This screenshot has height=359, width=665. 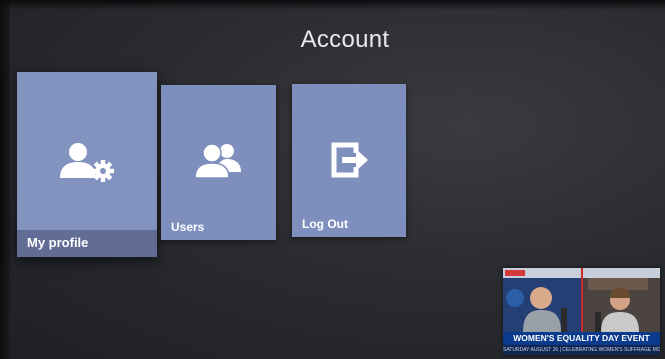 I want to click on log-out-tile: Log Out, so click(x=349, y=160).